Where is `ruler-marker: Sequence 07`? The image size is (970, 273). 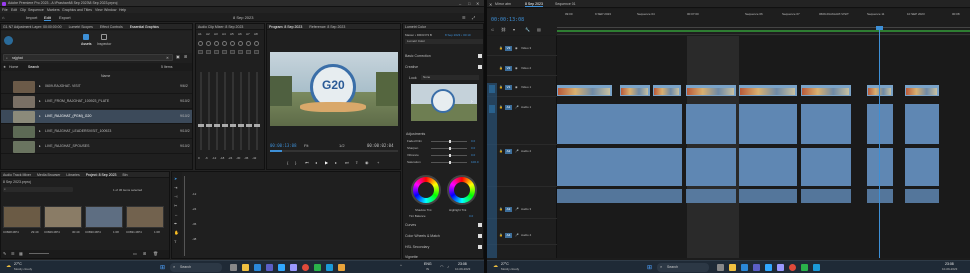 ruler-marker: Sequence 07 is located at coordinates (791, 14).